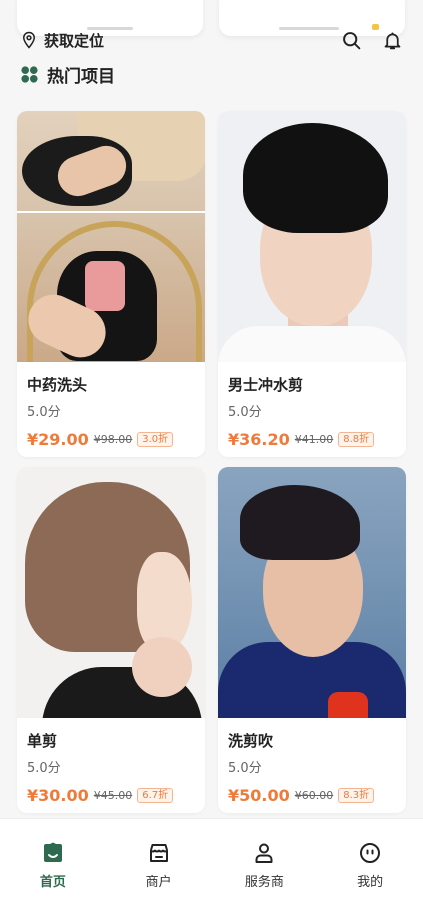 Image resolution: width=423 pixels, height=907 pixels. What do you see at coordinates (264, 853) in the screenshot?
I see `user-icon` at bounding box center [264, 853].